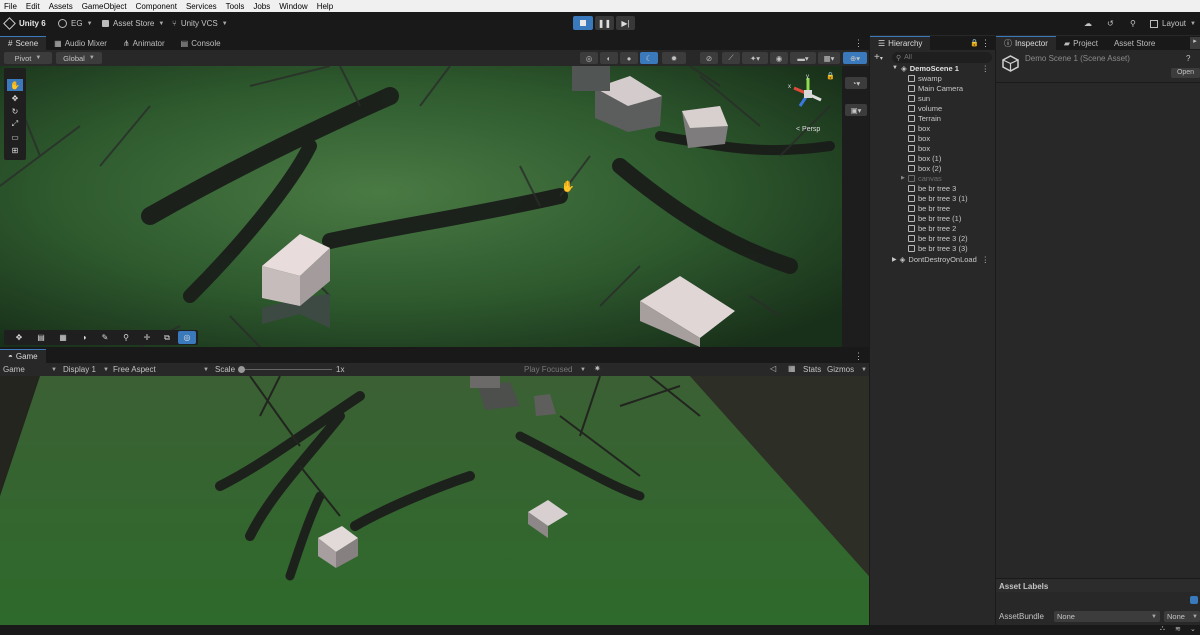 The width and height of the screenshot is (1200, 635). Describe the element at coordinates (932, 248) in the screenshot. I see `hierarchy-item: be br tree 3 (3)` at that location.